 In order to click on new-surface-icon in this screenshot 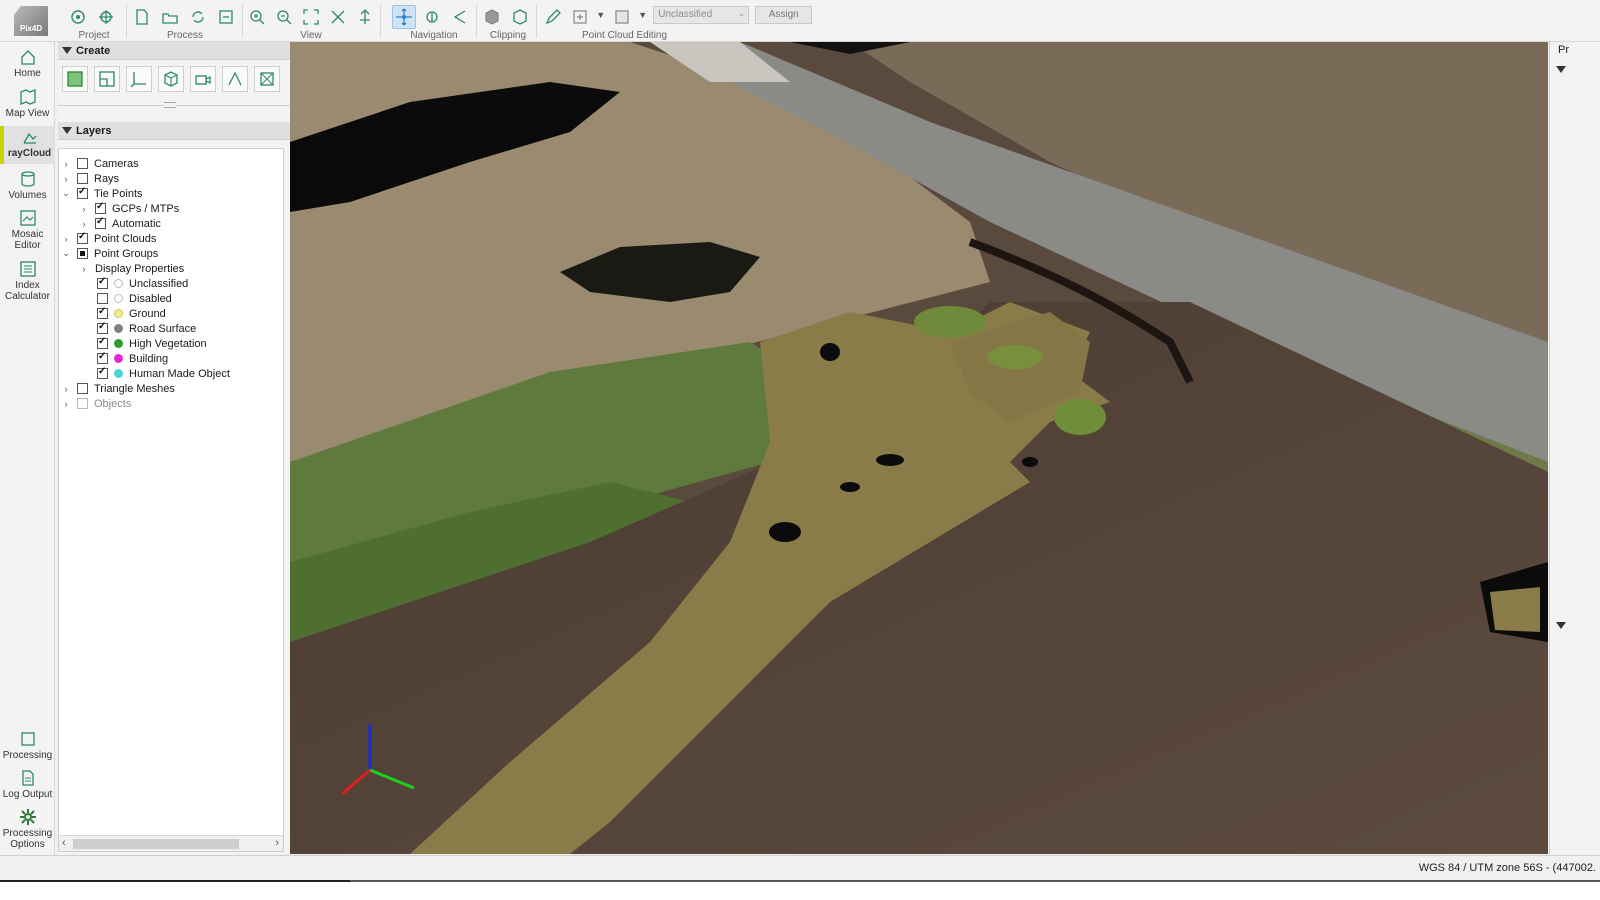, I will do `click(107, 79)`.